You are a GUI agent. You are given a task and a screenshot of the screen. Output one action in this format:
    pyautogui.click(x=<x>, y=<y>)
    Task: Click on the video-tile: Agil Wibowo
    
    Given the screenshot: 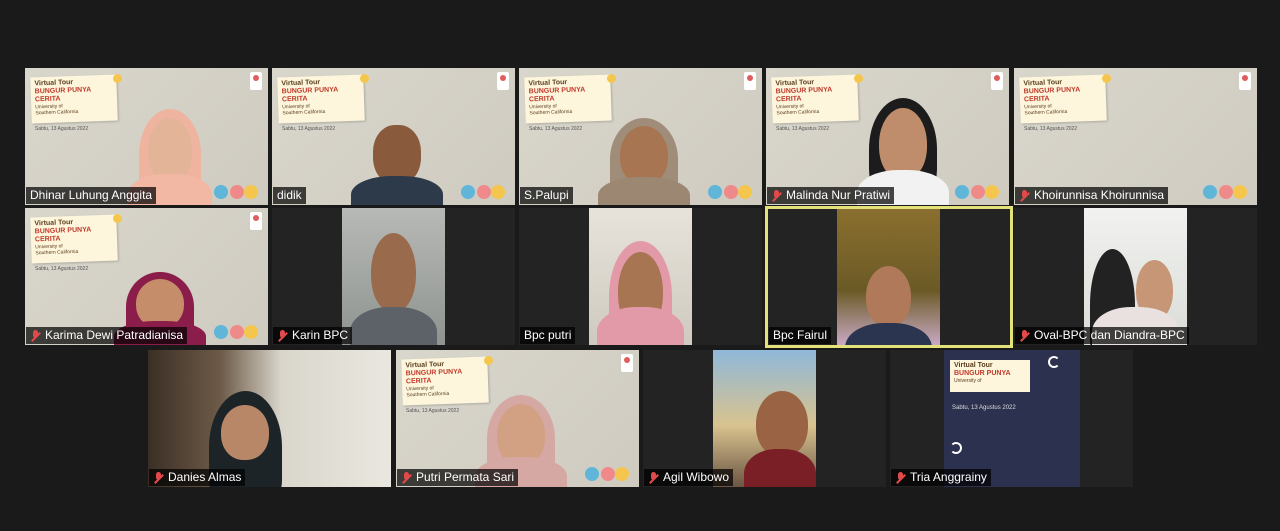 What is the action you would take?
    pyautogui.click(x=764, y=418)
    